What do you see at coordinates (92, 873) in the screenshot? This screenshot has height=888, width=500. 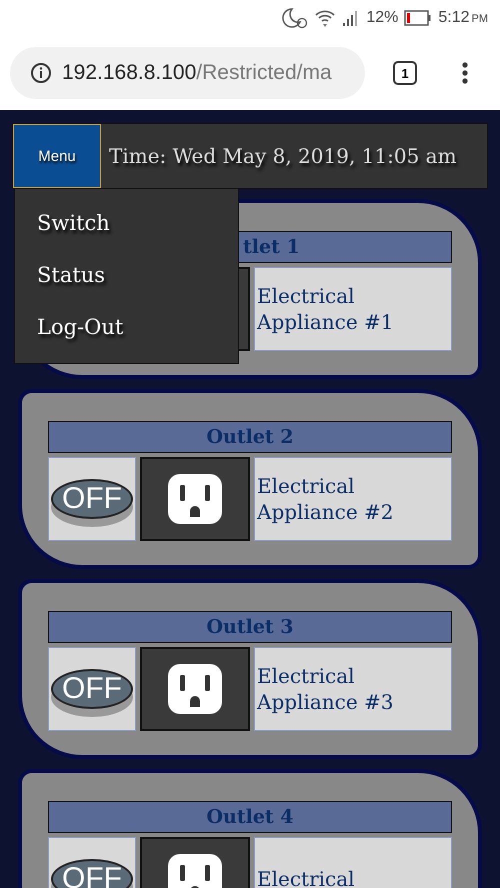 I see `off-toggle-button: OFF` at bounding box center [92, 873].